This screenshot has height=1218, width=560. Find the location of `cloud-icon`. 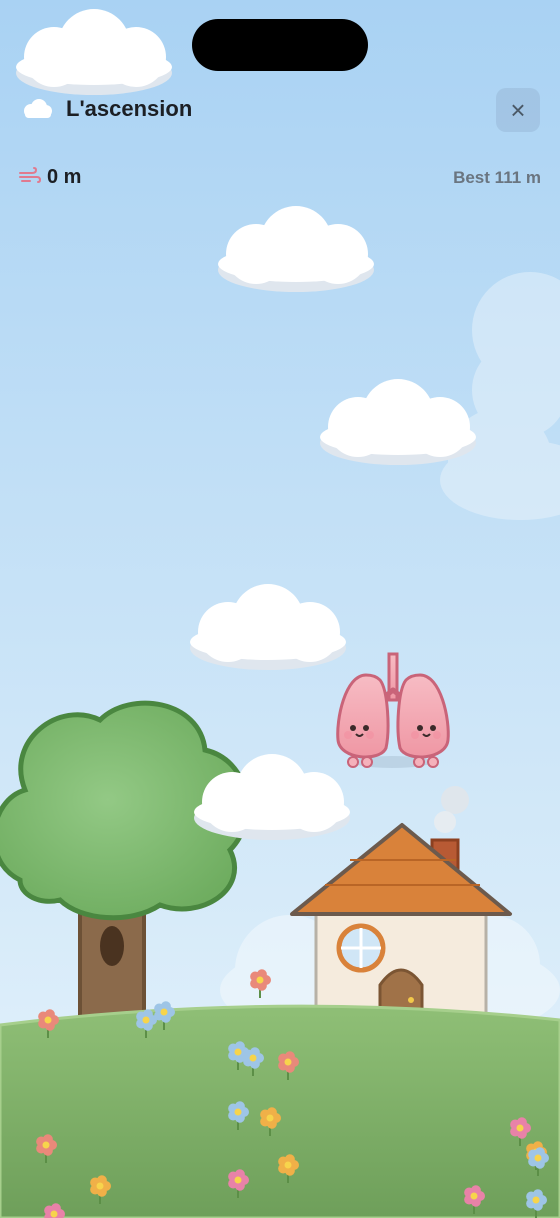

cloud-icon is located at coordinates (38, 108).